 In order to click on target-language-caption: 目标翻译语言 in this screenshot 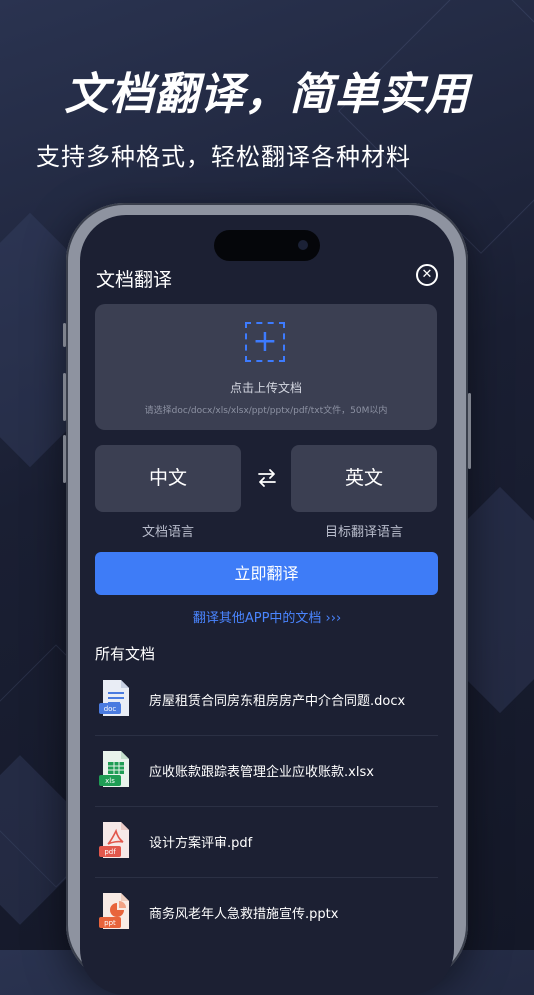, I will do `click(363, 532)`.